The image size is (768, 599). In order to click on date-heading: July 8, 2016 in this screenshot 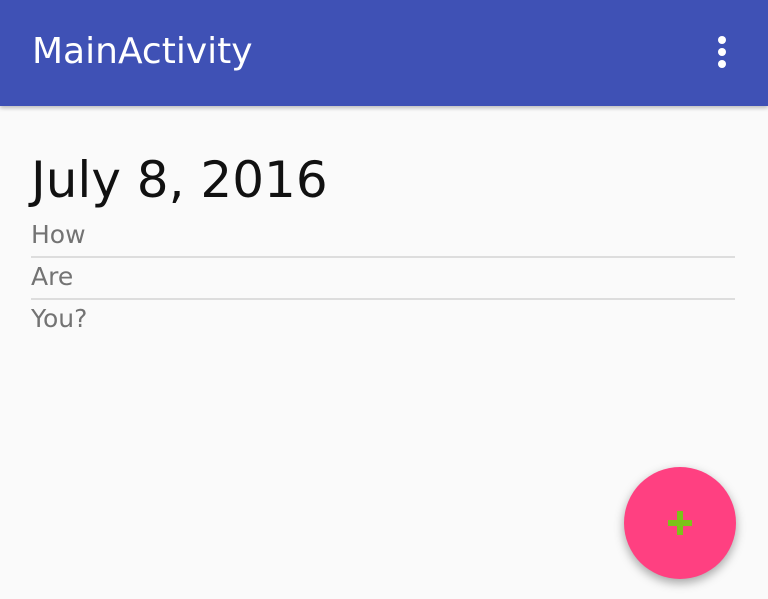, I will do `click(179, 180)`.